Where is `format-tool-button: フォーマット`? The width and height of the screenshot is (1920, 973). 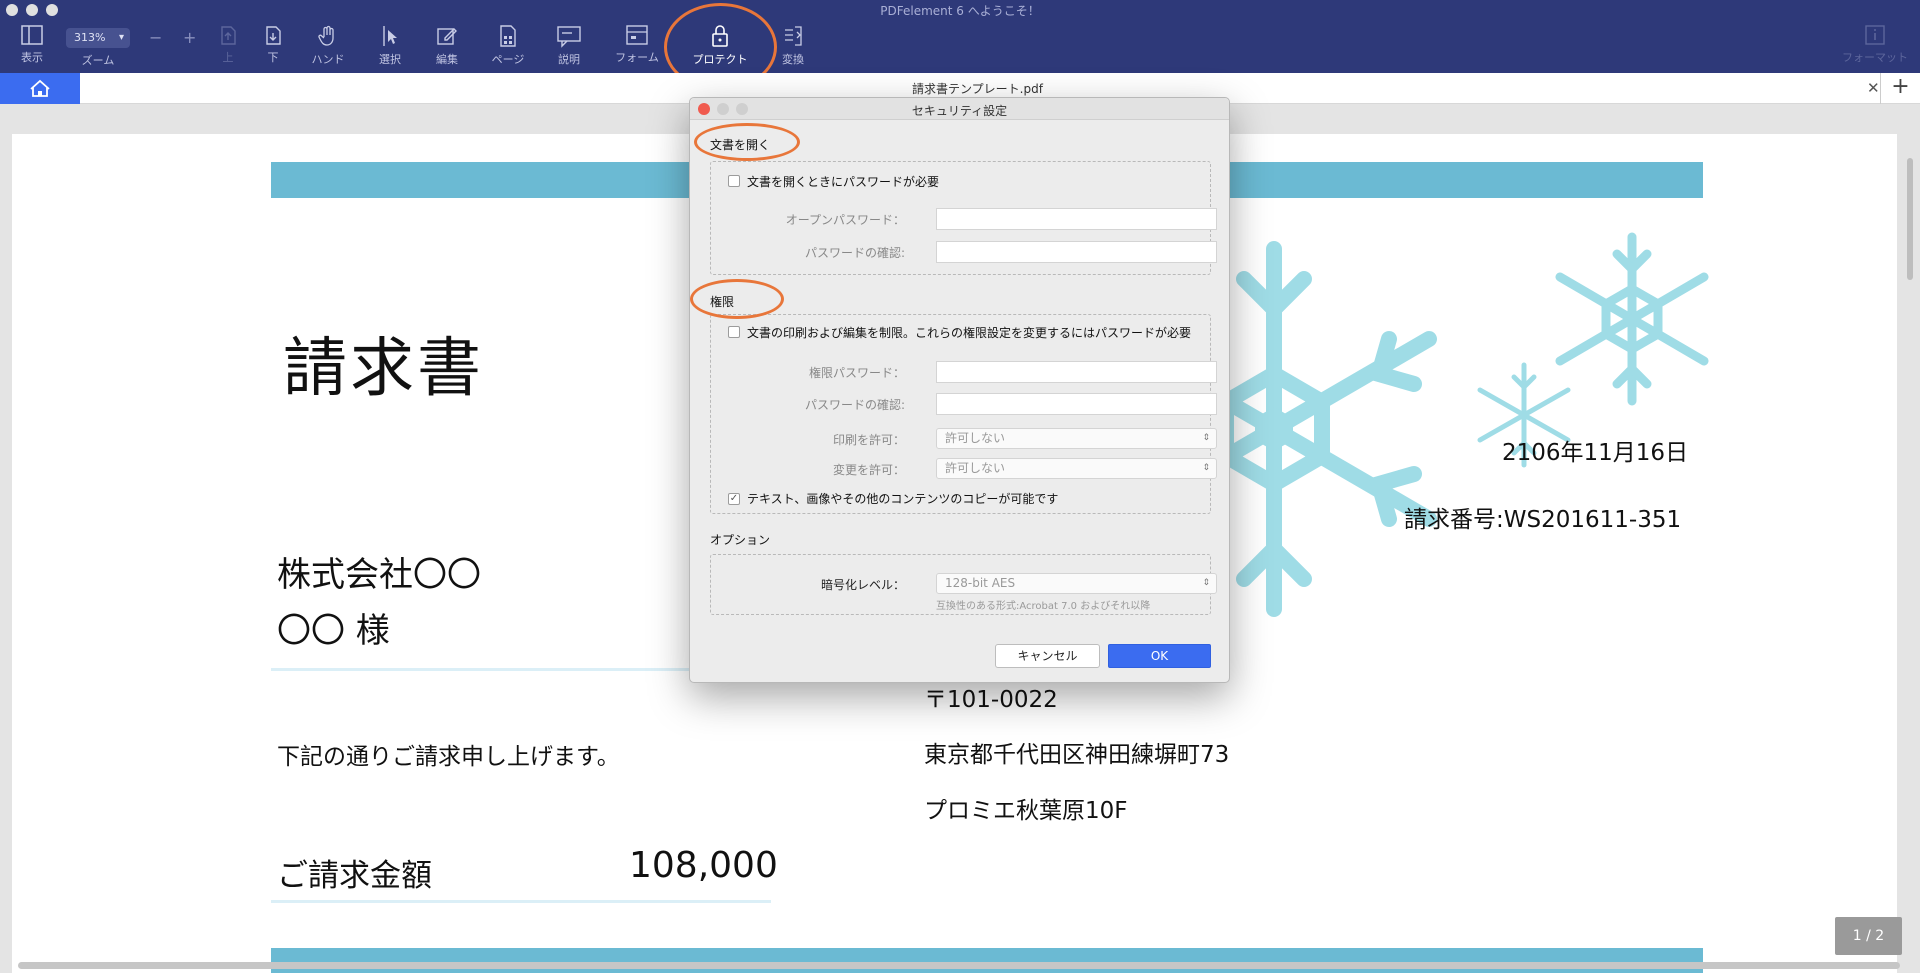
format-tool-button: フォーマット is located at coordinates (1875, 44).